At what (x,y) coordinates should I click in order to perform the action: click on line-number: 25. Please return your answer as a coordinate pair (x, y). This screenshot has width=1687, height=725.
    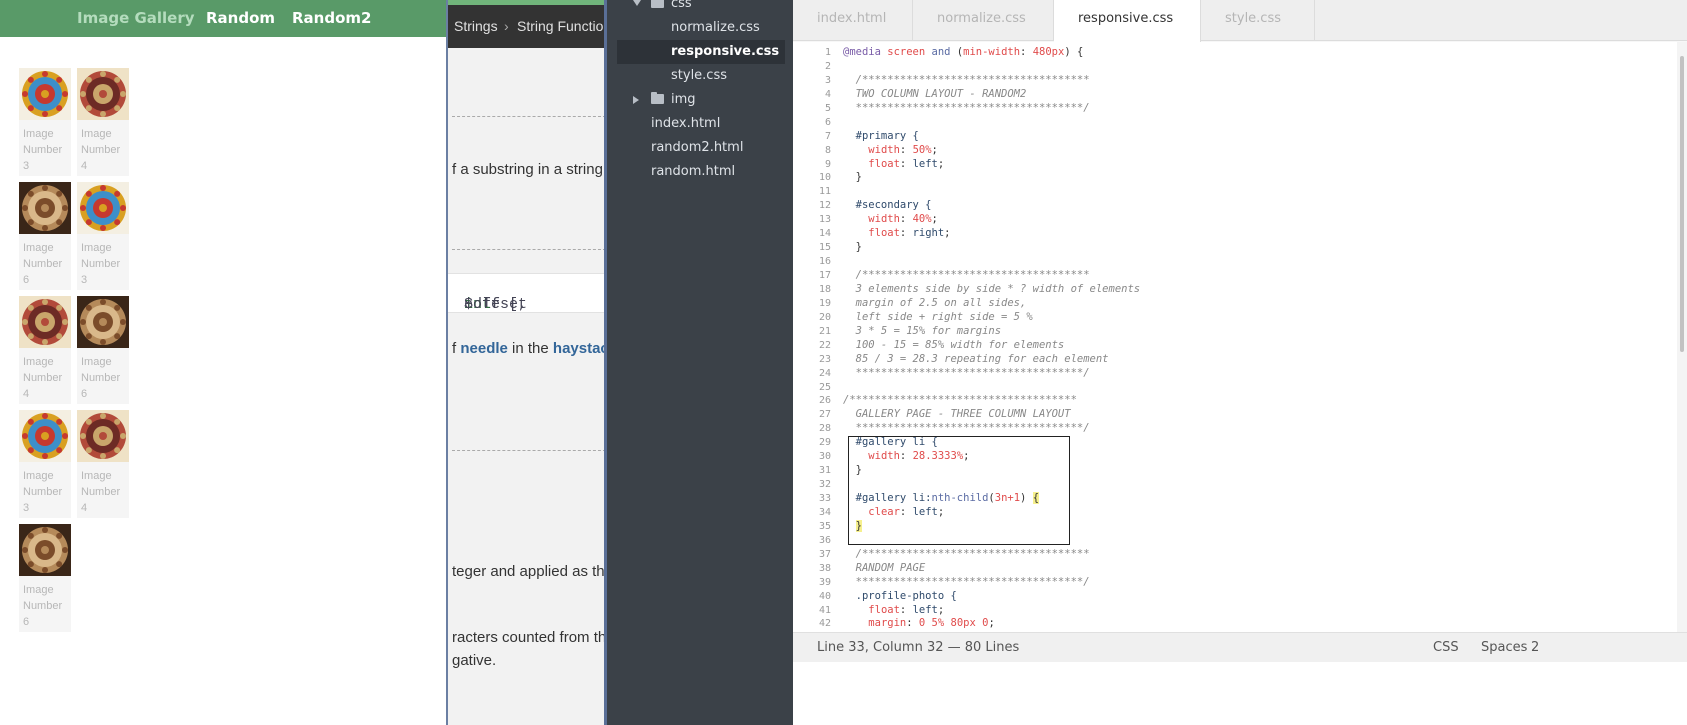
    Looking at the image, I should click on (824, 387).